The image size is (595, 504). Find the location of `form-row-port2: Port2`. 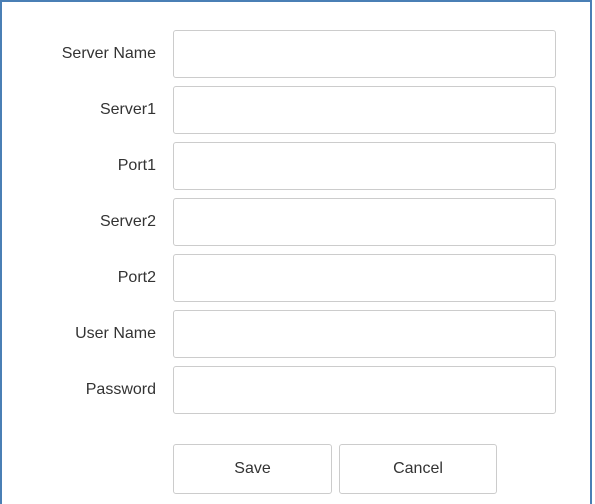

form-row-port2: Port2 is located at coordinates (298, 278).